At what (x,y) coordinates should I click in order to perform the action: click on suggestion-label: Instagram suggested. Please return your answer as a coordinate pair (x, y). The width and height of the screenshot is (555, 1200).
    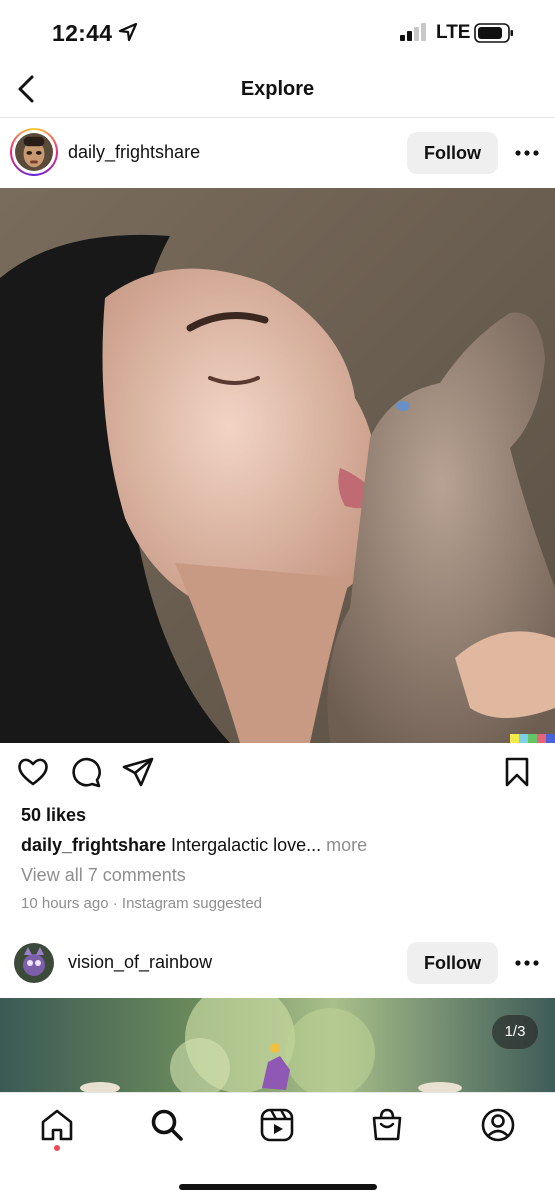
    Looking at the image, I should click on (192, 903).